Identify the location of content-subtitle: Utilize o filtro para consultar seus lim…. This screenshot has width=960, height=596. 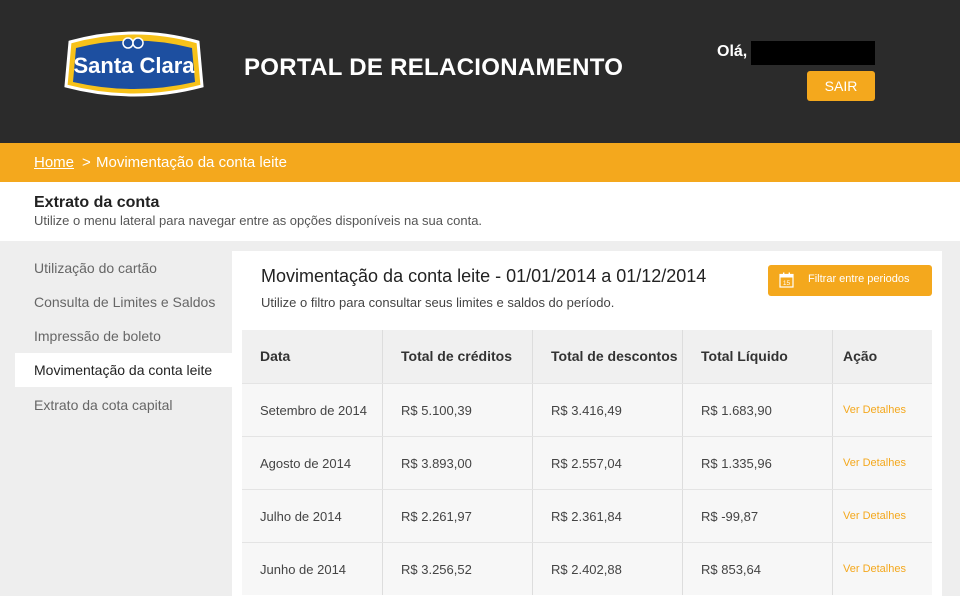
(438, 302).